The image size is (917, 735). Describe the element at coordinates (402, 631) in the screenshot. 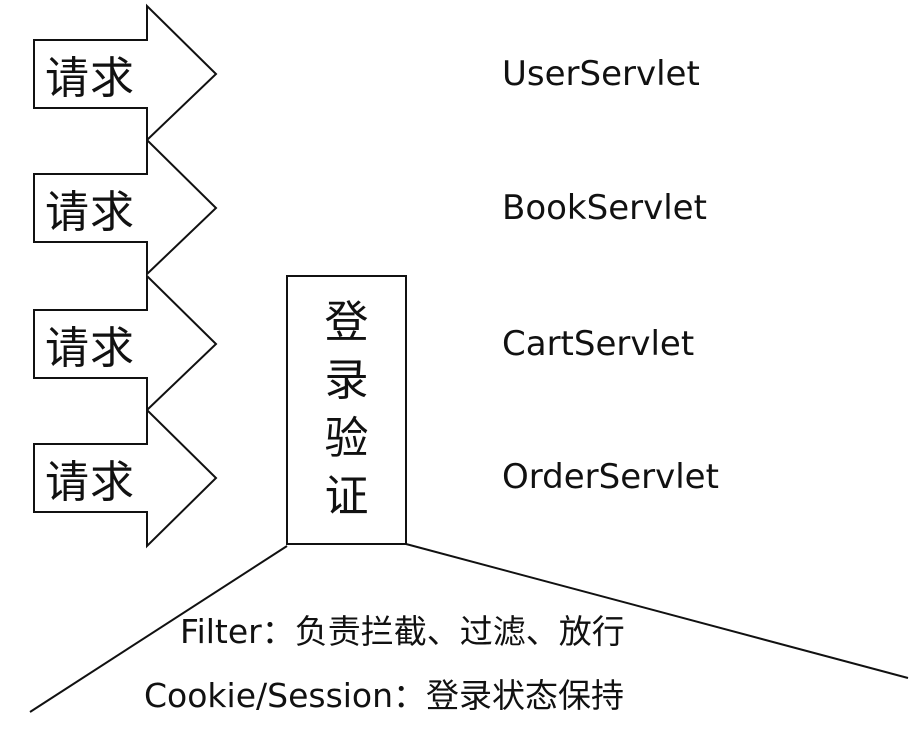

I see `filter-note: Filter：负责拦截、过滤、放行` at that location.